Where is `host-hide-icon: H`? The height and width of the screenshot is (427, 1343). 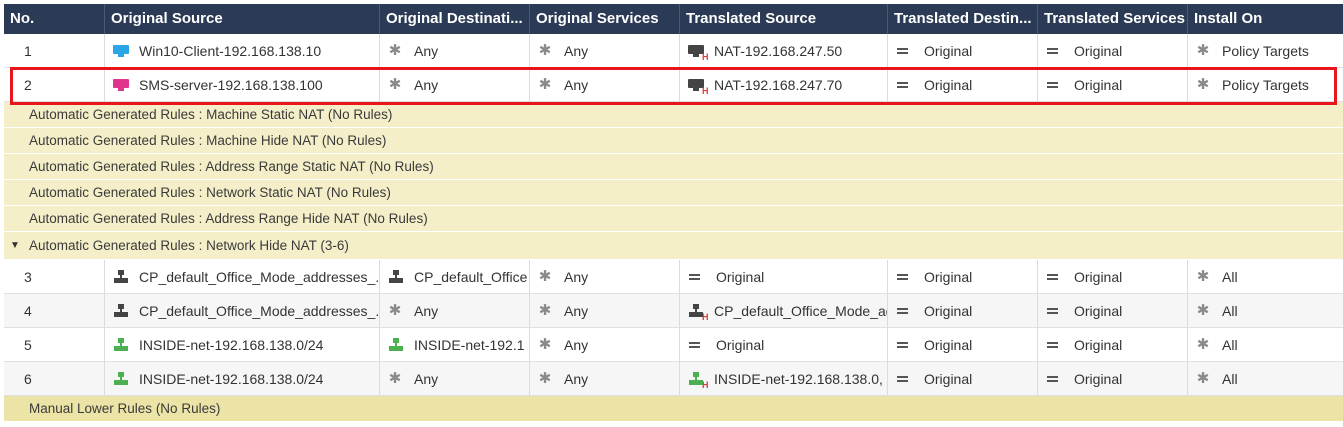
host-hide-icon: H is located at coordinates (698, 53).